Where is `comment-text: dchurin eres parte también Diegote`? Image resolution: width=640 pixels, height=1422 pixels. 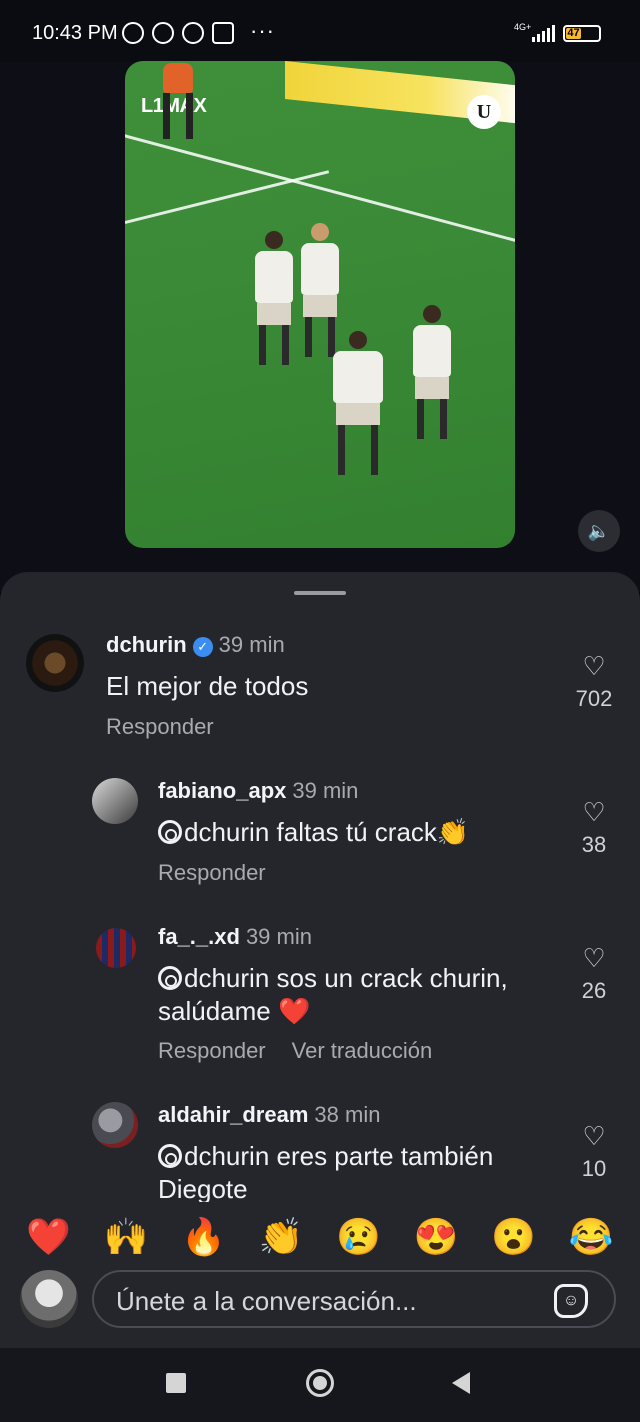 comment-text: dchurin eres parte también Diegote is located at coordinates (358, 1173).